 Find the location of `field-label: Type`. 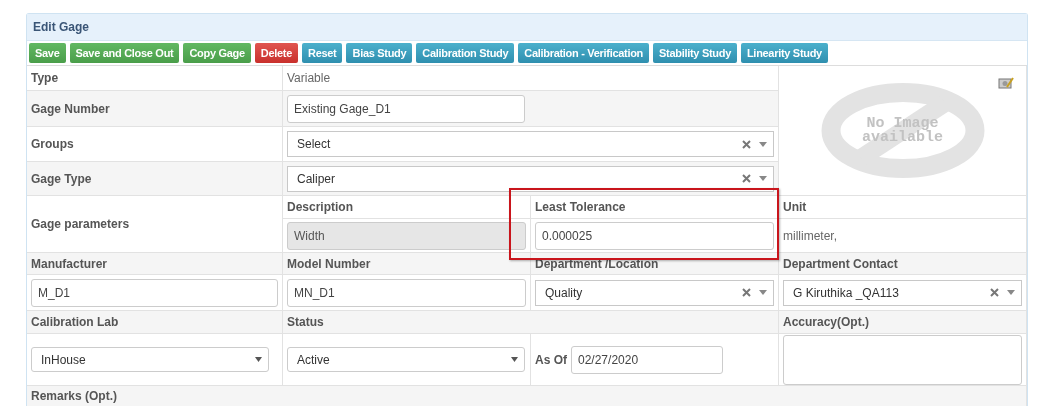

field-label: Type is located at coordinates (45, 78).